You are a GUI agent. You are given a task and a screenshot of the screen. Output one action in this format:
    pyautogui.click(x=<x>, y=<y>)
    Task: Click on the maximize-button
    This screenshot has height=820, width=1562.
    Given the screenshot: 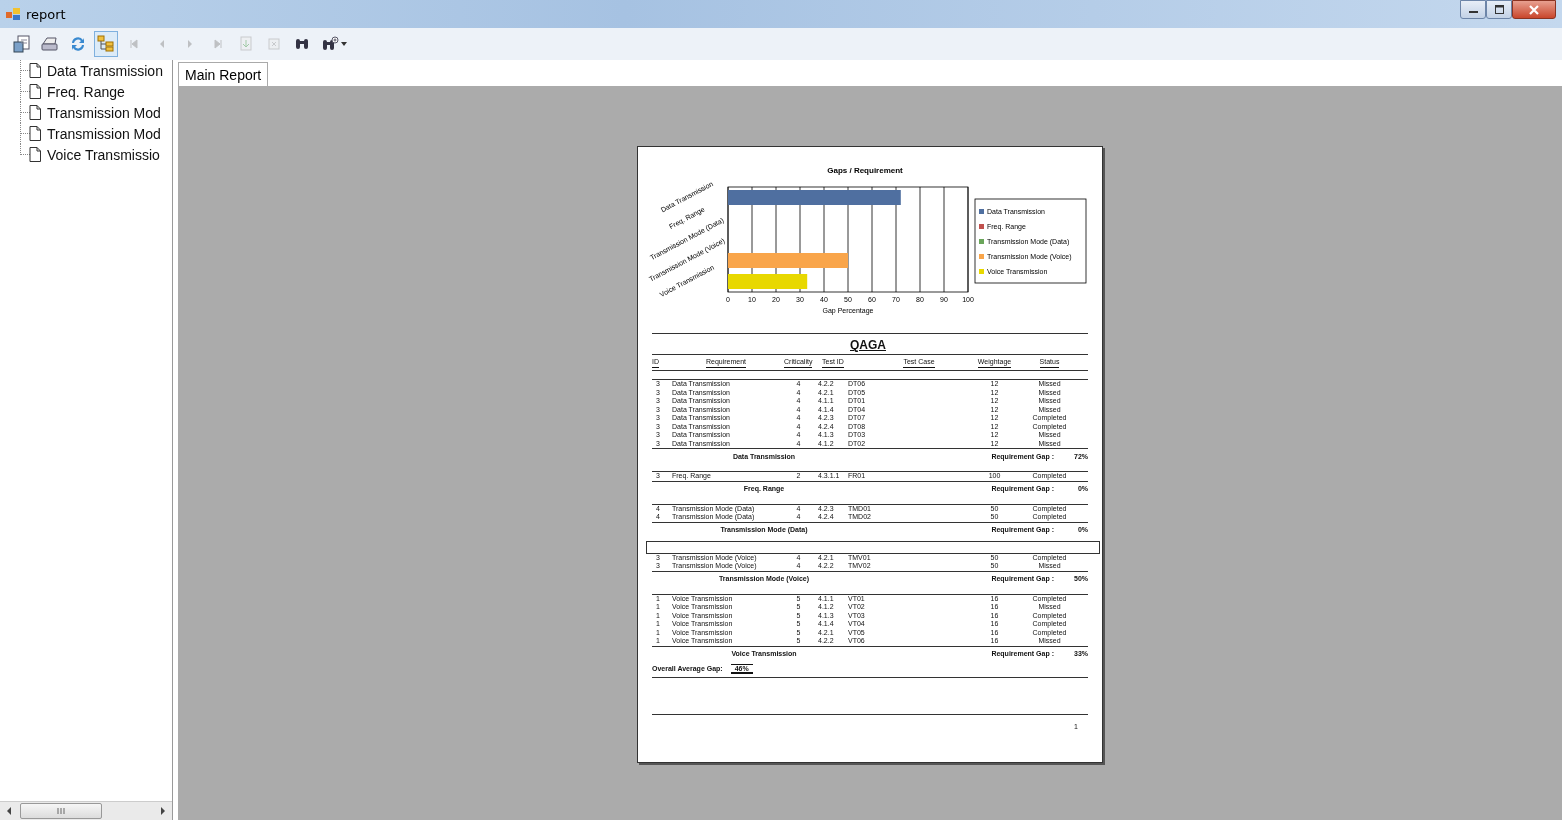 What is the action you would take?
    pyautogui.click(x=1499, y=9)
    